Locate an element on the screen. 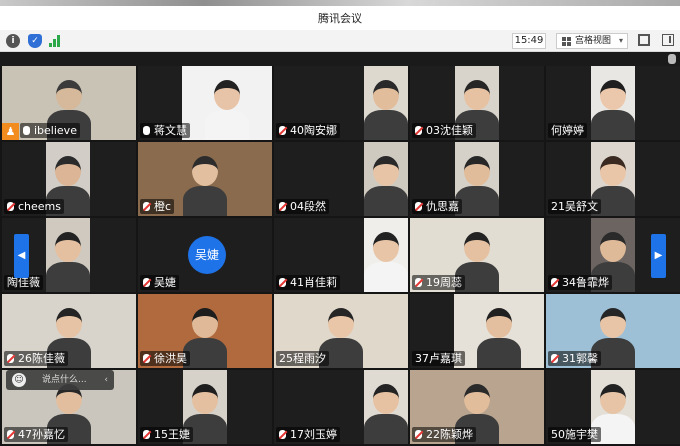 This screenshot has width=680, height=446. fullscreen-icon is located at coordinates (644, 40).